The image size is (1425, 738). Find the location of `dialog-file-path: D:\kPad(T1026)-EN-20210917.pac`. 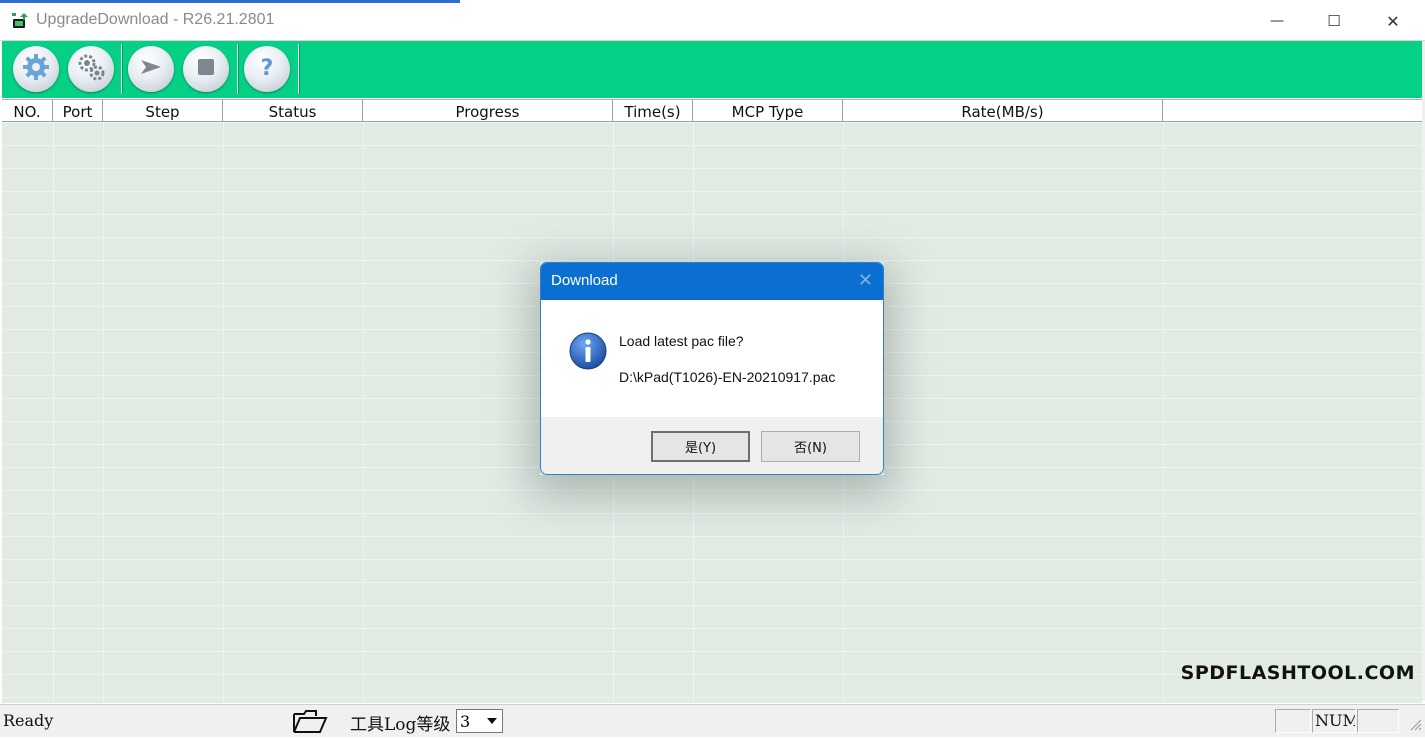

dialog-file-path: D:\kPad(T1026)-EN-20210917.pac is located at coordinates (727, 377).